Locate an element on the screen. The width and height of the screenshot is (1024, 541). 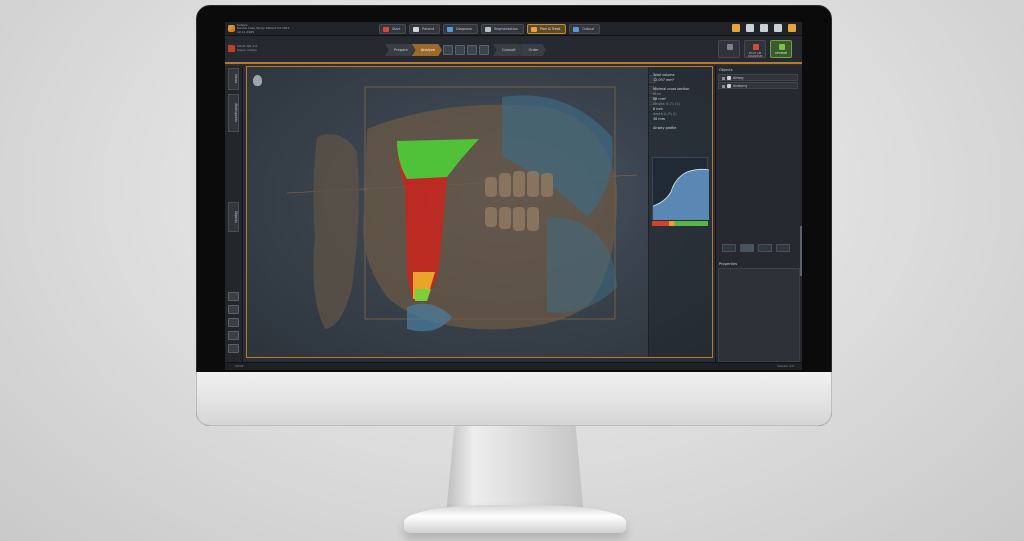
workflow-actions: SICAT AIR DIAGNOSIS OPTIMIZE is located at coordinates (755, 49).